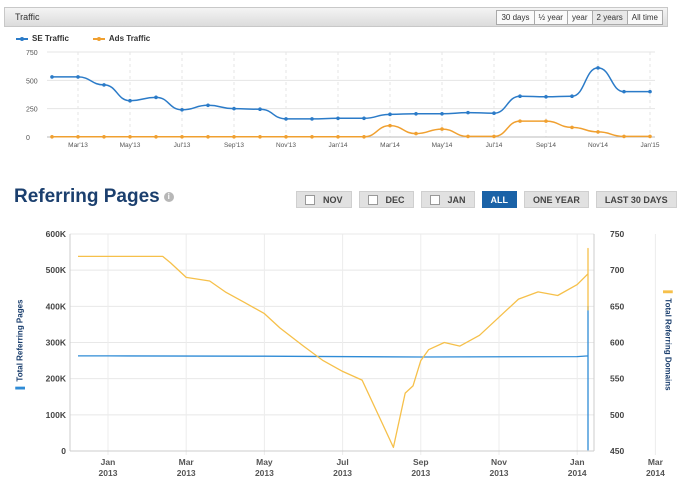 The image size is (694, 483). What do you see at coordinates (87, 196) in the screenshot?
I see `referring-pages-title-text: Referring Pages` at bounding box center [87, 196].